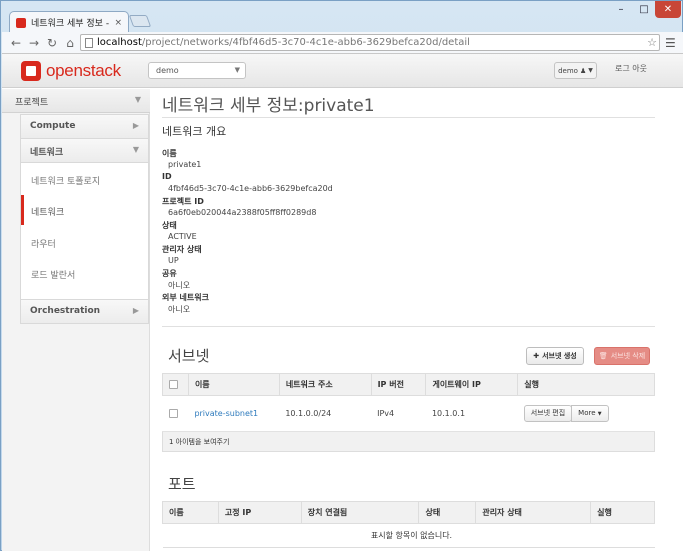 The image size is (683, 551). I want to click on empty-message: 표시할 항목이 없습니다., so click(408, 535).